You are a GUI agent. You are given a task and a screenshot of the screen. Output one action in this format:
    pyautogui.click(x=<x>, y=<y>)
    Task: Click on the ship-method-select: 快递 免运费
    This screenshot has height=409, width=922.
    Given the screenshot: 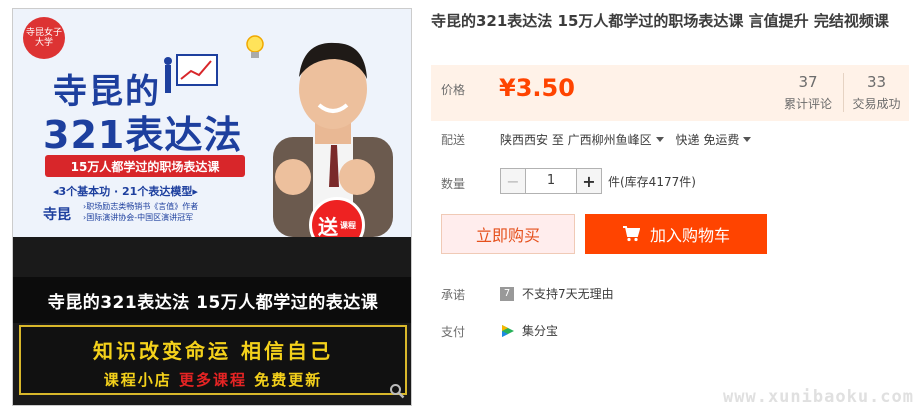 What is the action you would take?
    pyautogui.click(x=718, y=140)
    